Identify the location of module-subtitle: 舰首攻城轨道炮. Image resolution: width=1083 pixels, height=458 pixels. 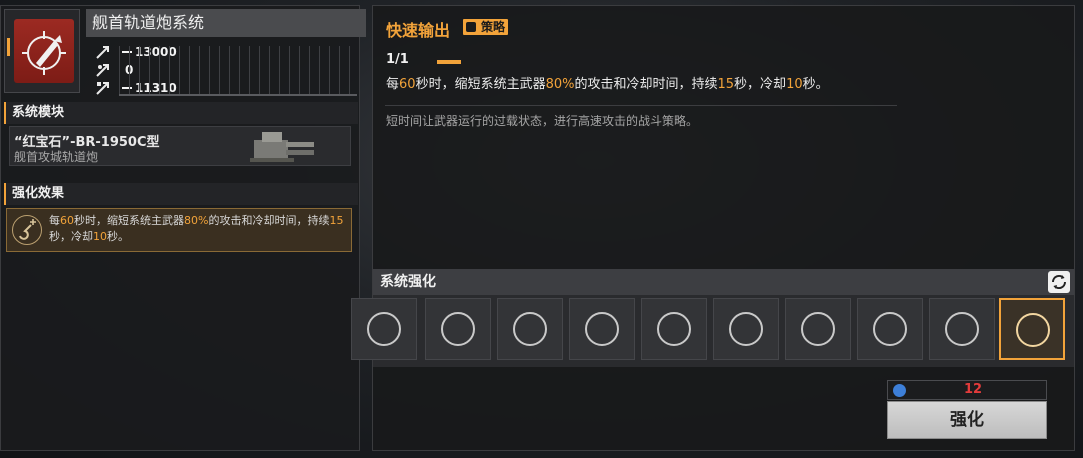
(56, 157).